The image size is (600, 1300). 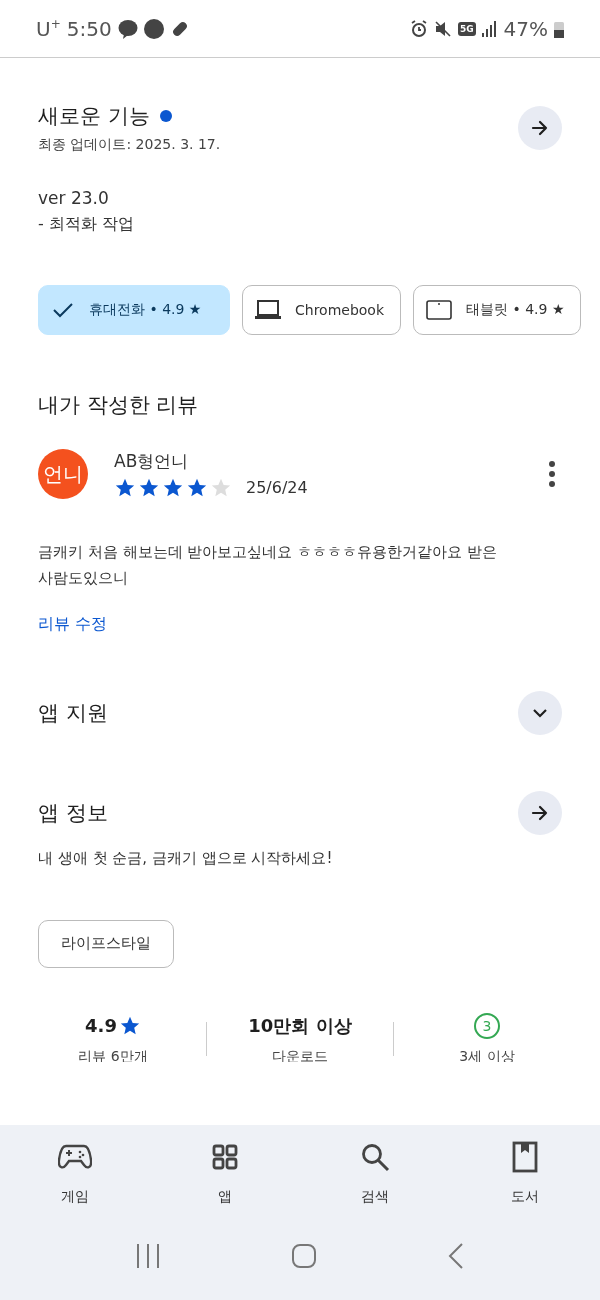 What do you see at coordinates (277, 487) in the screenshot?
I see `review-date: 25/6/24` at bounding box center [277, 487].